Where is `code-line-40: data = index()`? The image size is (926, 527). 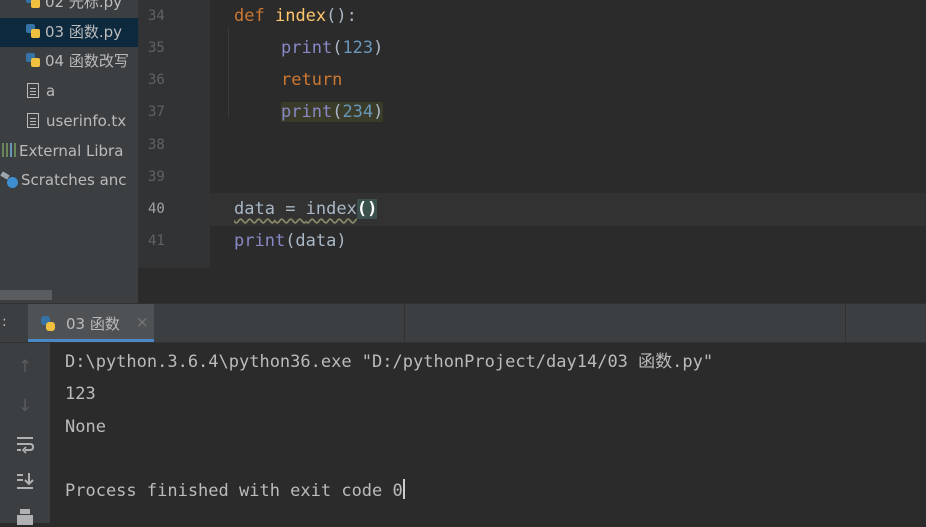 code-line-40: data = index() is located at coordinates (306, 209).